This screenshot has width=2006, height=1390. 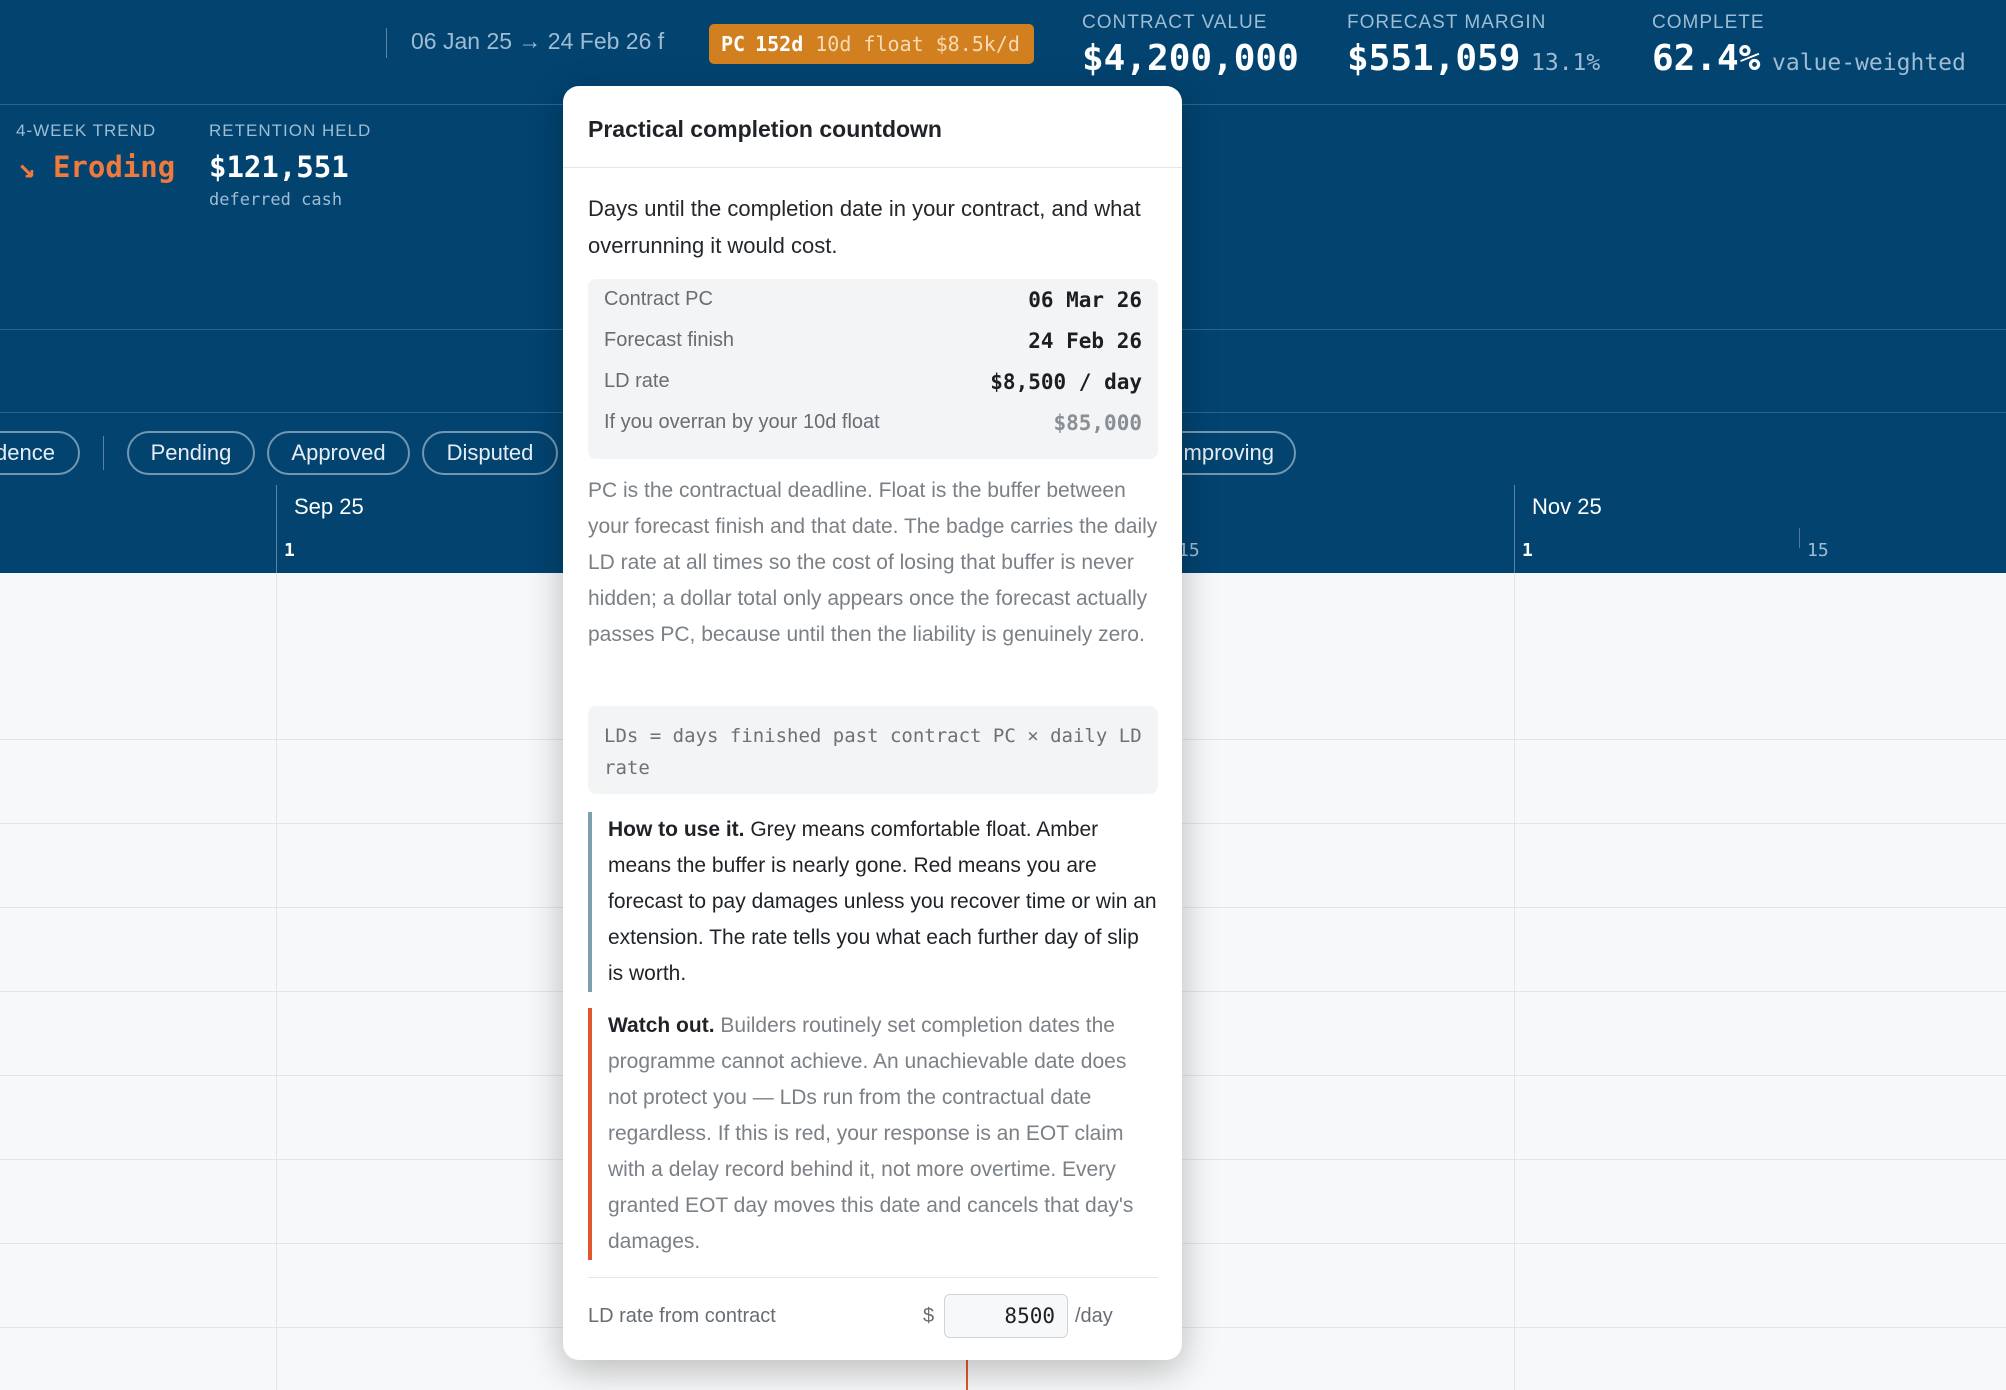 I want to click on ld-rate-input, so click(x=1006, y=1316).